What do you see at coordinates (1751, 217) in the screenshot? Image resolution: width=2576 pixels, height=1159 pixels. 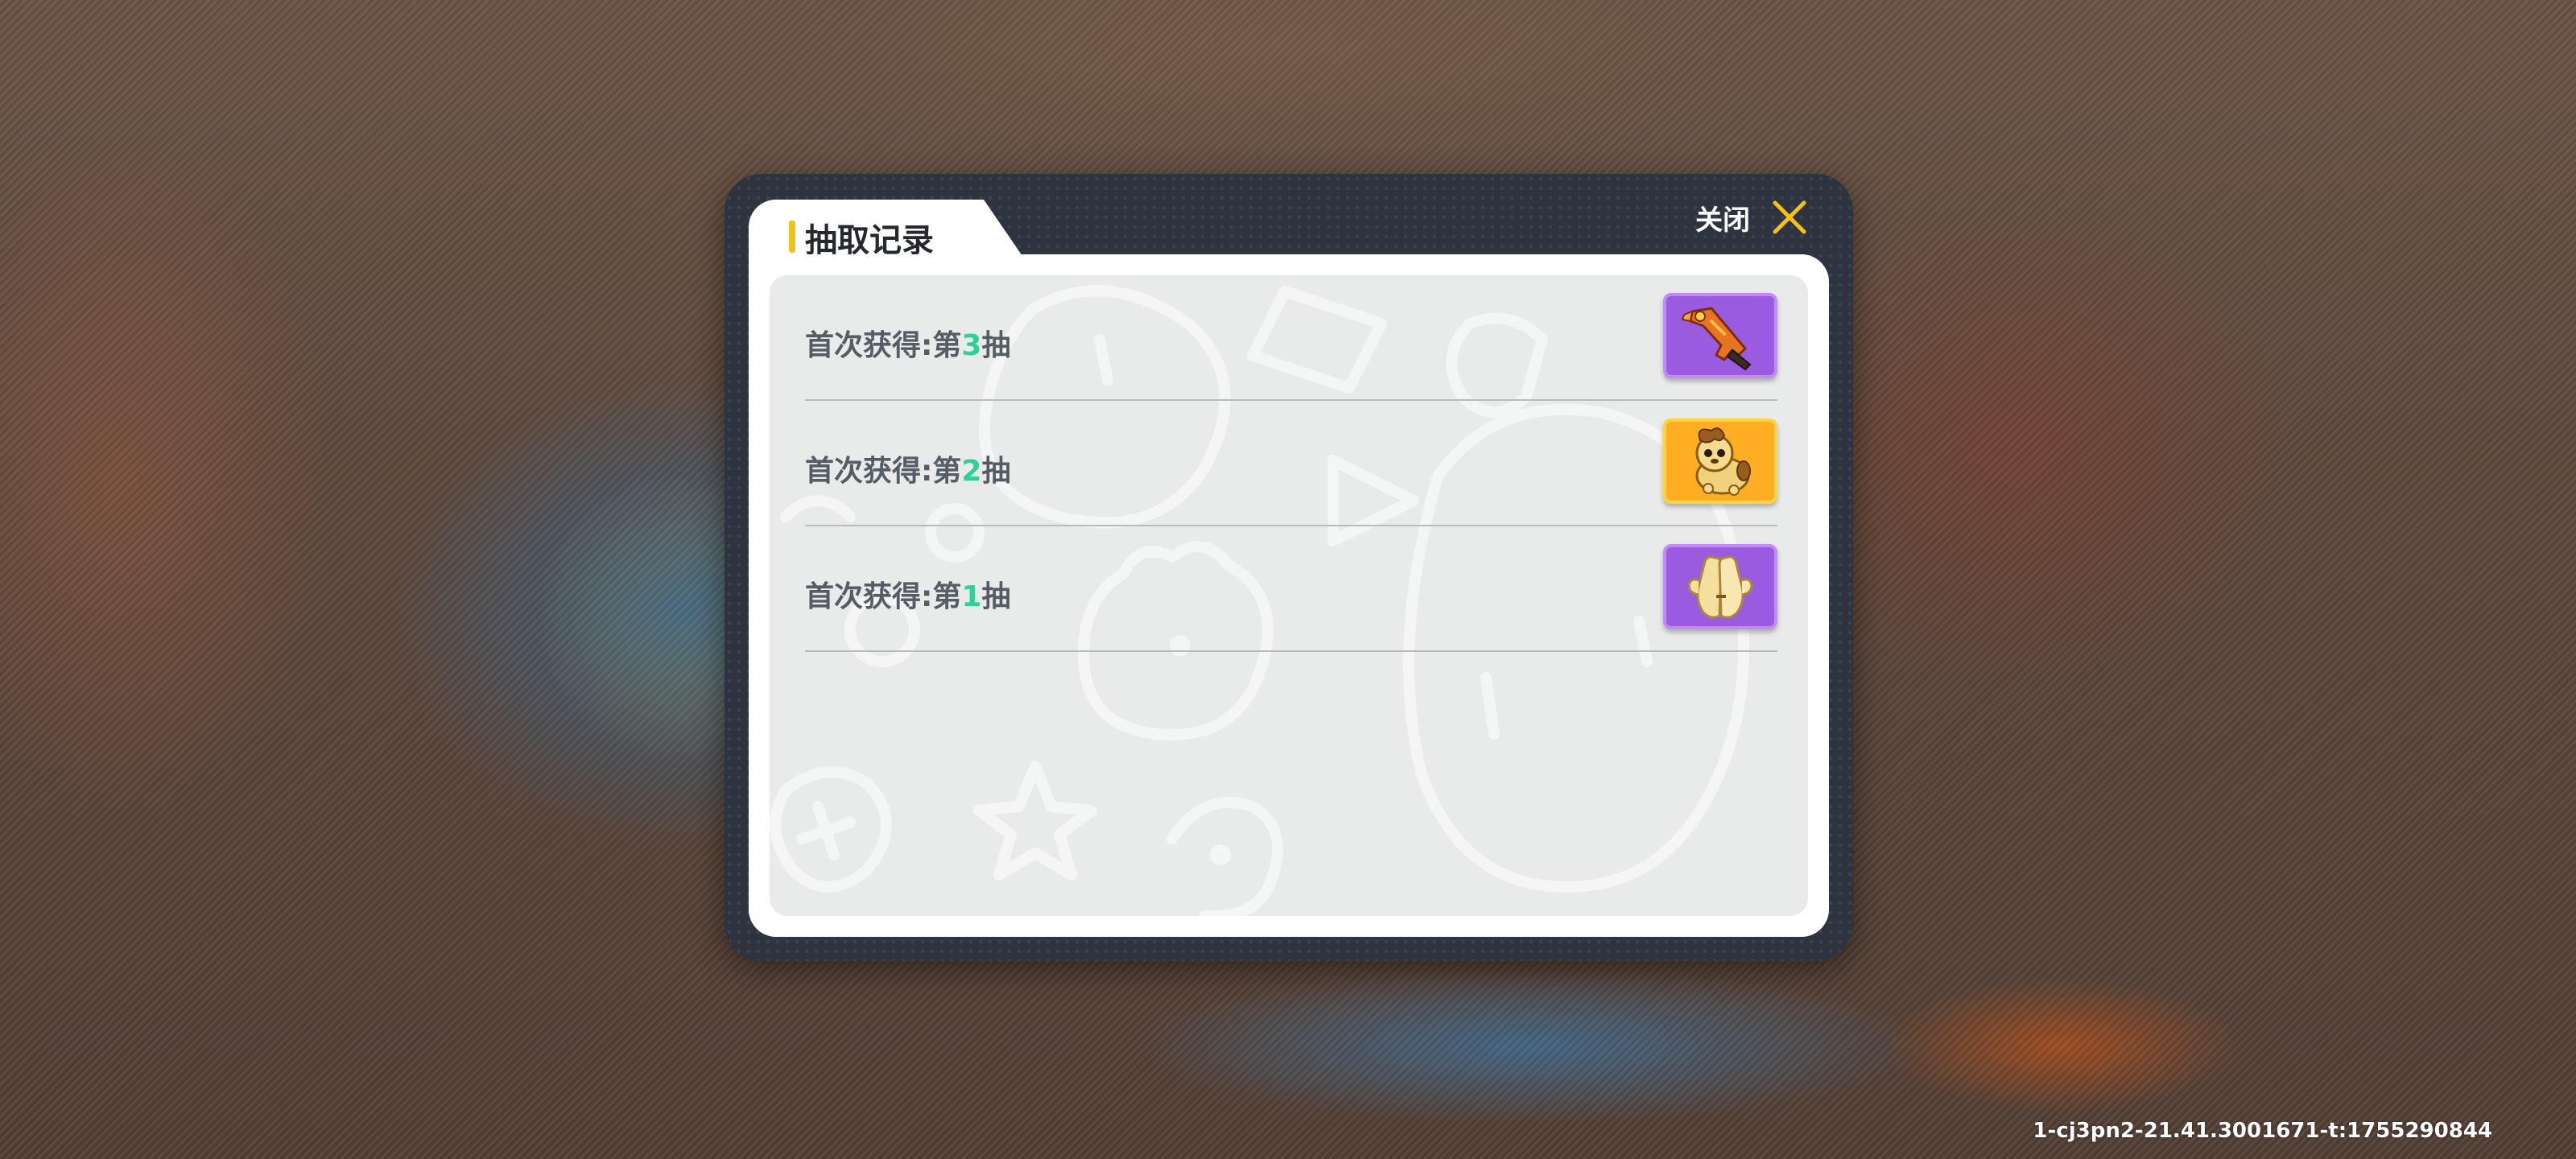 I see `close-button: 关闭` at bounding box center [1751, 217].